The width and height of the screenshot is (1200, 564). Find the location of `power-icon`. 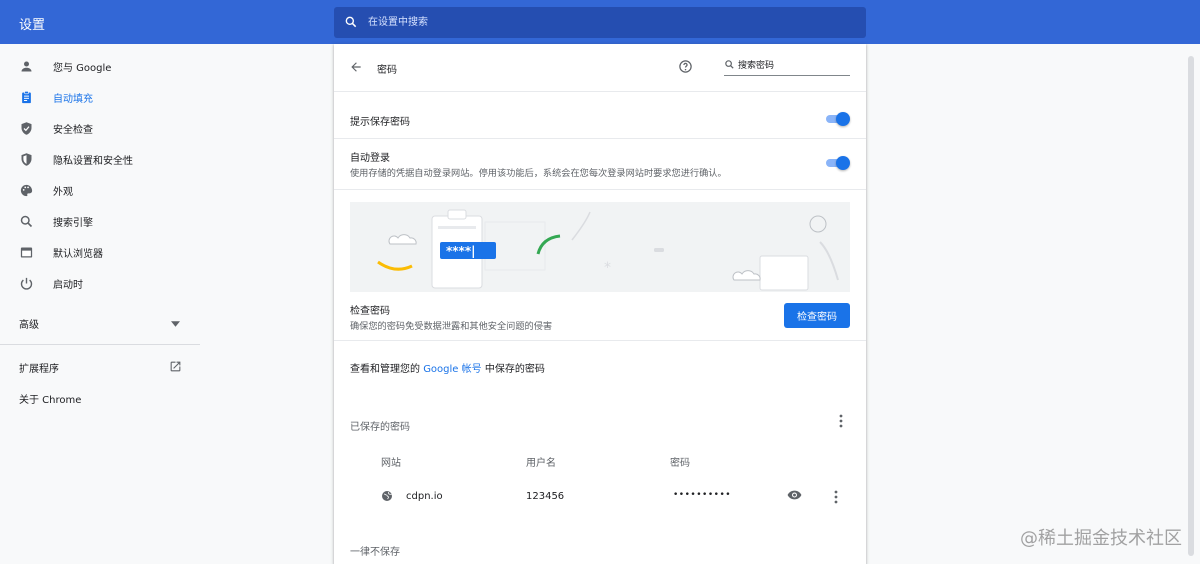

power-icon is located at coordinates (26, 283).